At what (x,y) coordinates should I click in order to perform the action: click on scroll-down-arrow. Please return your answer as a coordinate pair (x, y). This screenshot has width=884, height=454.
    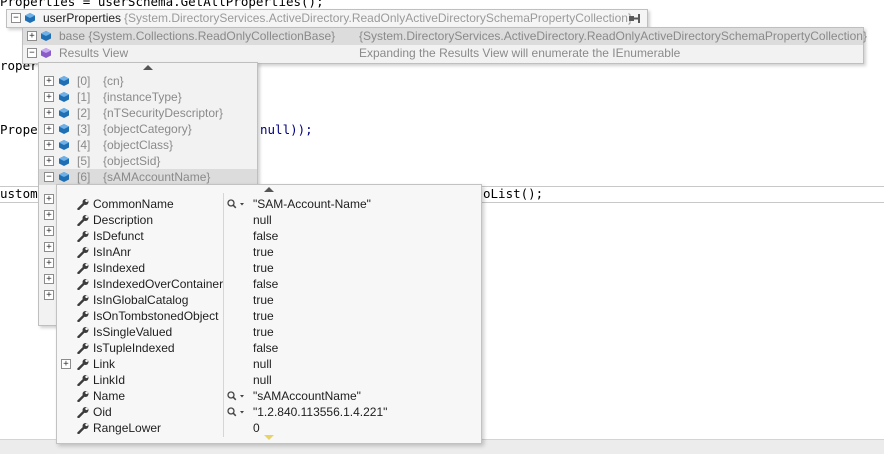
    Looking at the image, I should click on (269, 437).